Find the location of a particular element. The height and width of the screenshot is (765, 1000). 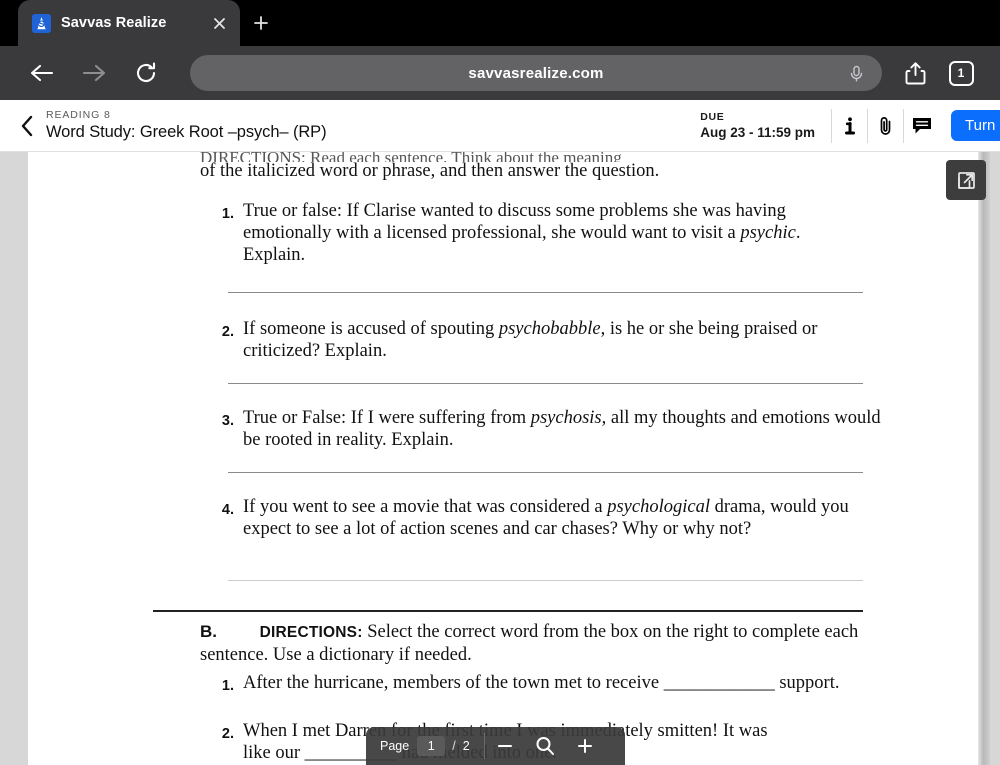

new-tab-button is located at coordinates (261, 23).